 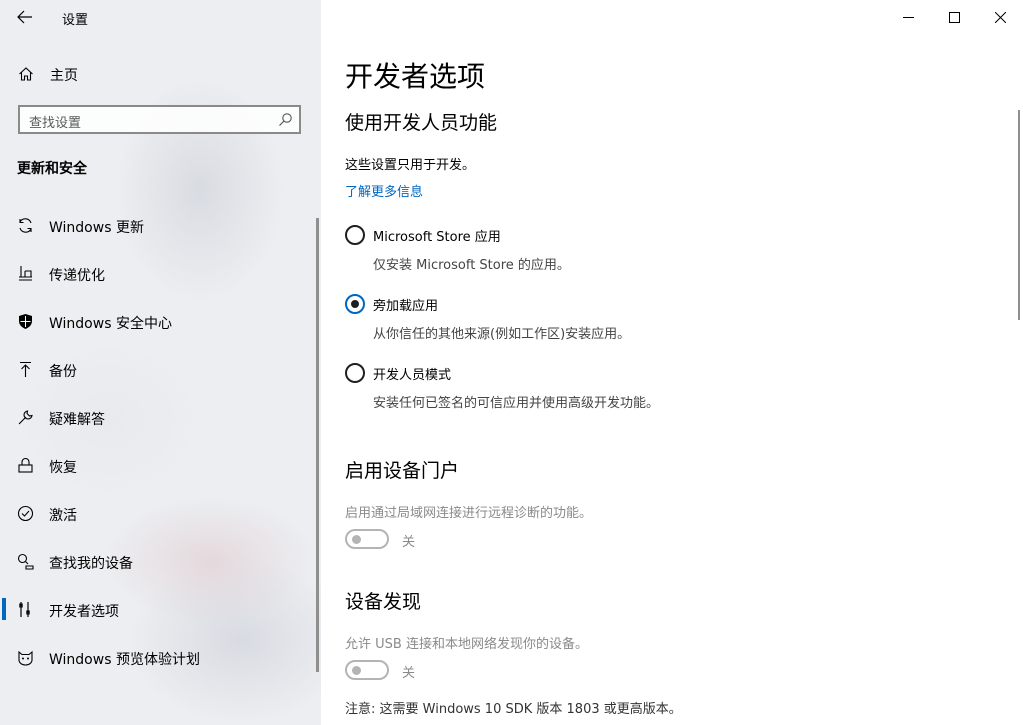 What do you see at coordinates (25, 321) in the screenshot?
I see `shield-icon` at bounding box center [25, 321].